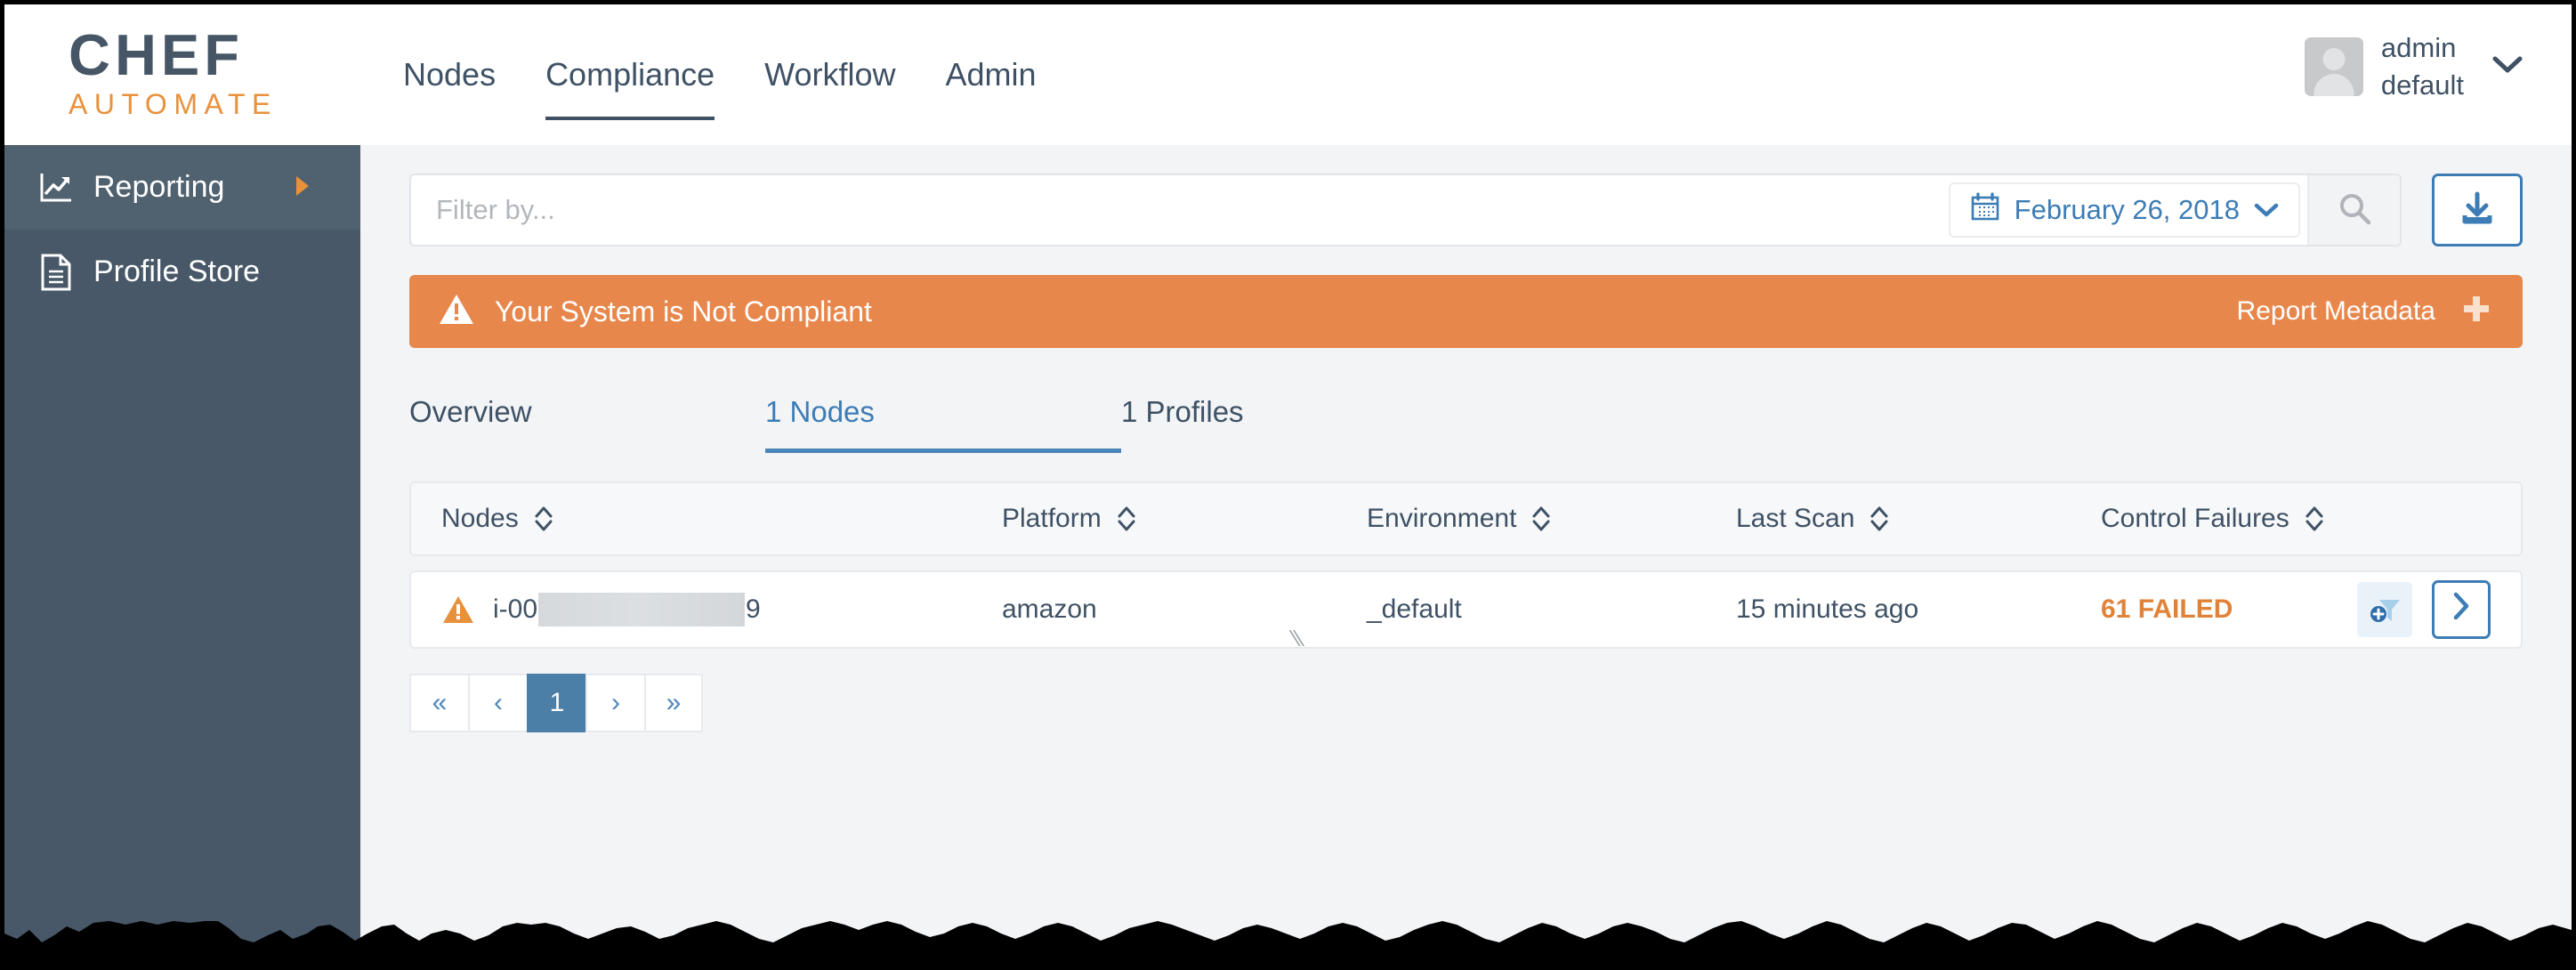 This screenshot has width=2576, height=970. I want to click on sidebar-item-label: Profile Store, so click(177, 271).